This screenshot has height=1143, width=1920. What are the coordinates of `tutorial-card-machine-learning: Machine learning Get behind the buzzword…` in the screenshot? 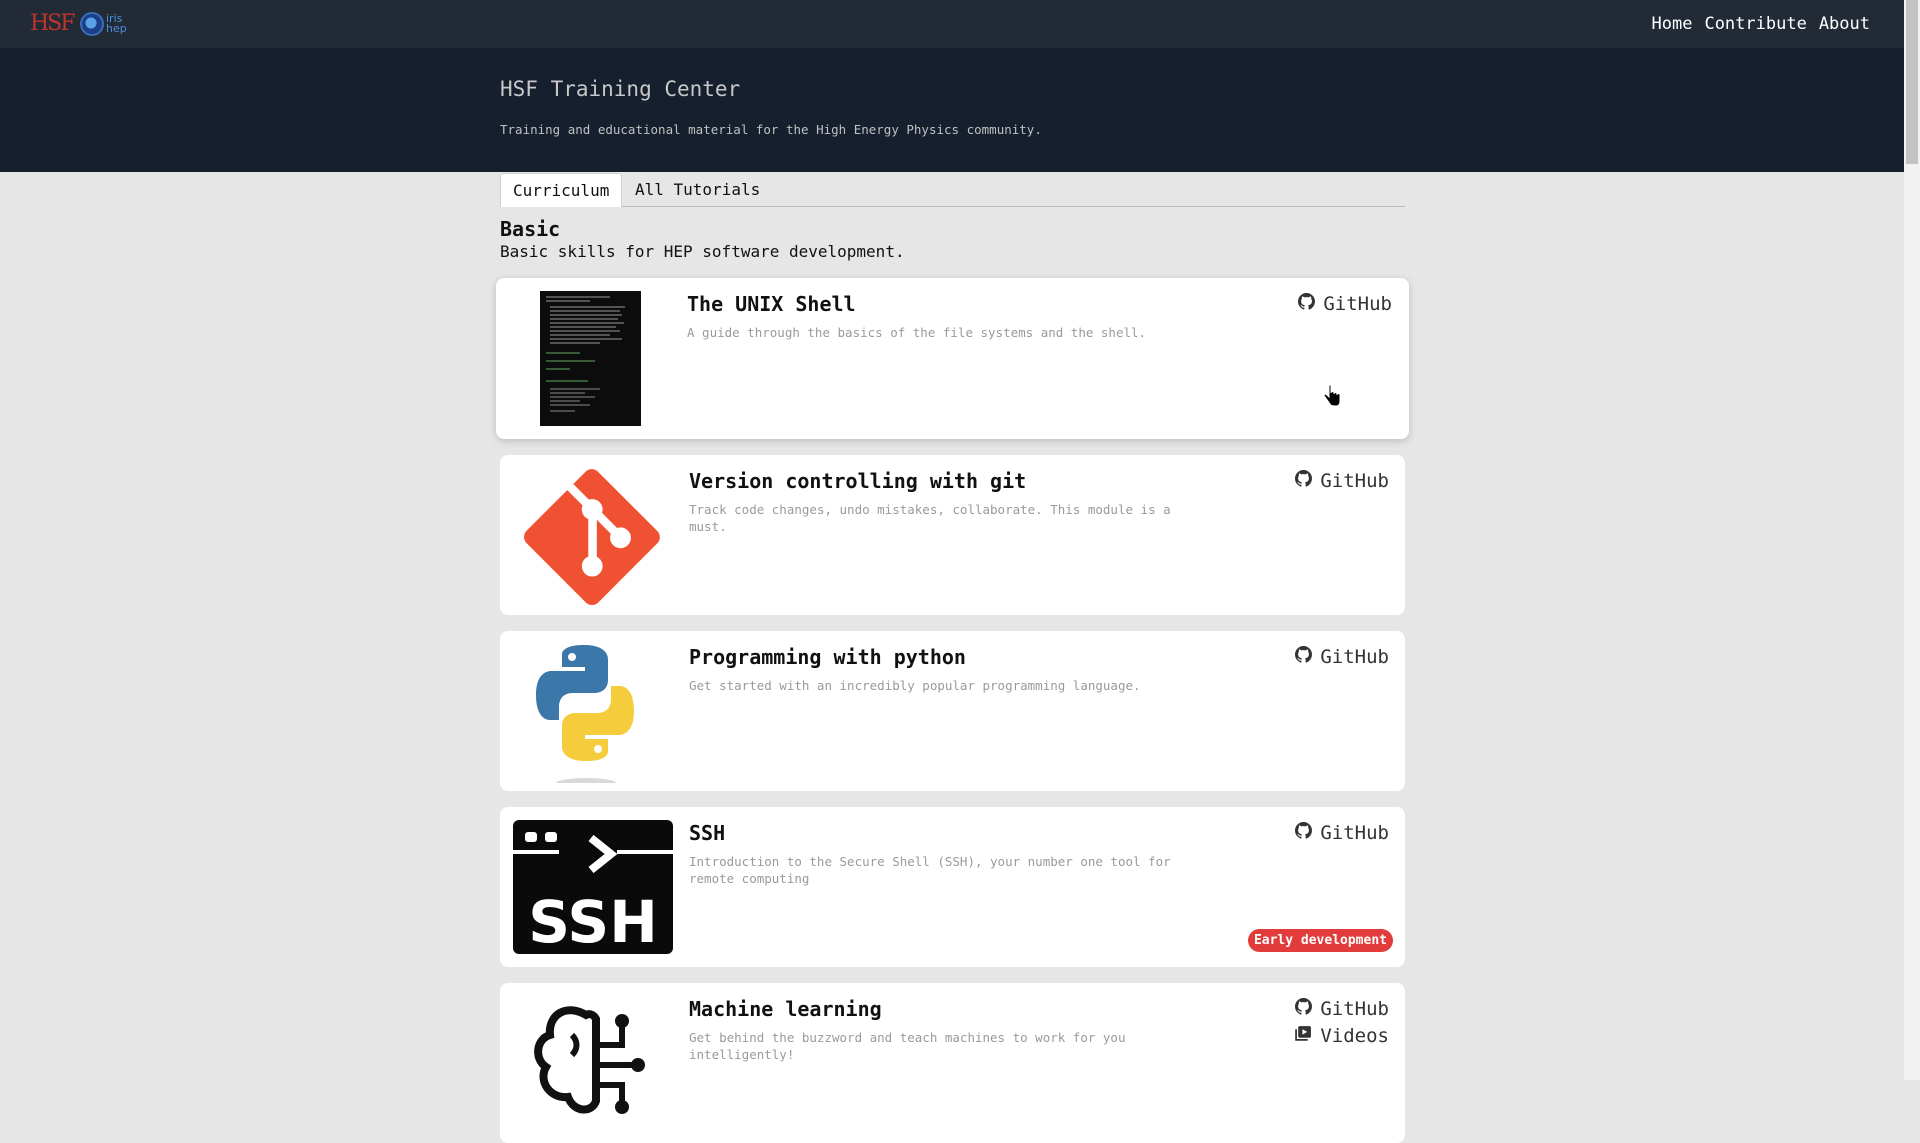 It's located at (952, 1063).